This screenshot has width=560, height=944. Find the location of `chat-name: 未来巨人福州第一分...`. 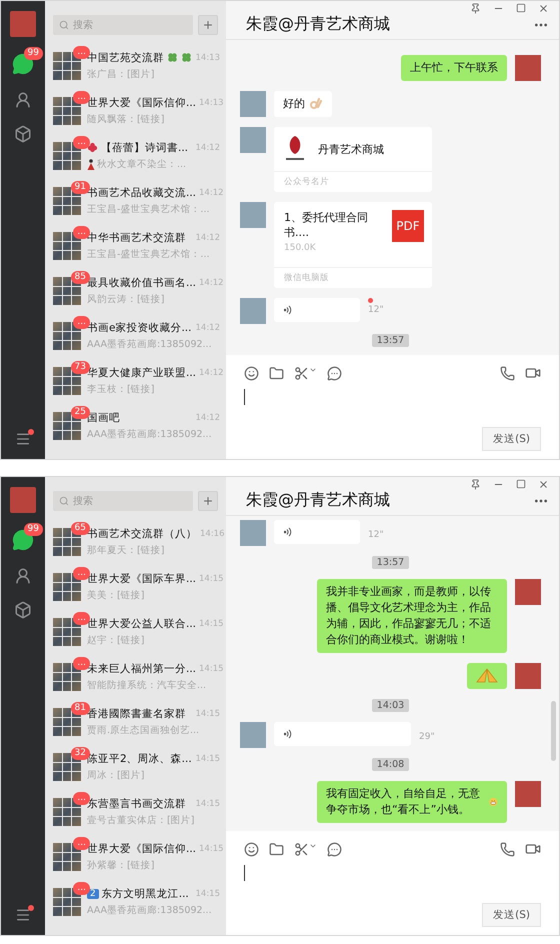

chat-name: 未来巨人福州第一分... is located at coordinates (141, 669).